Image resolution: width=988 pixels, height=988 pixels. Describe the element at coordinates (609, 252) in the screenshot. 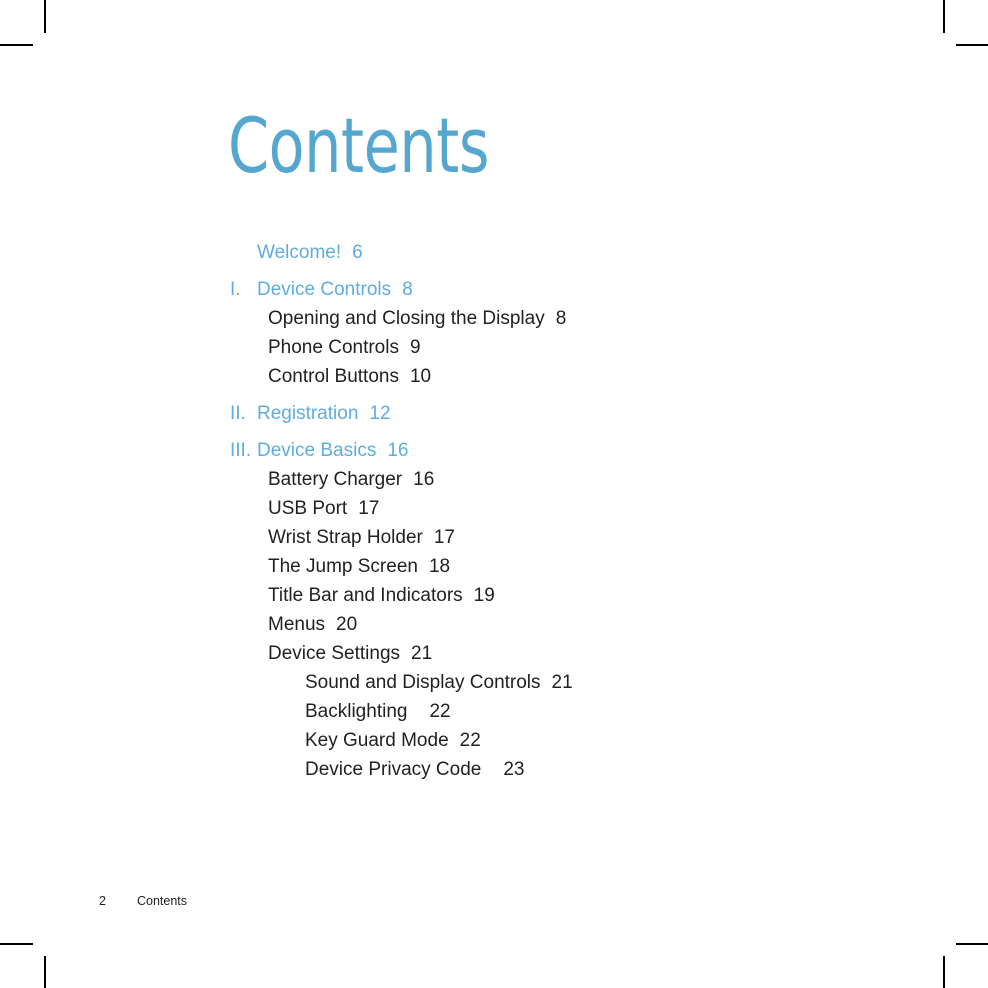

I see `toc-entry: Welcome! 6` at that location.